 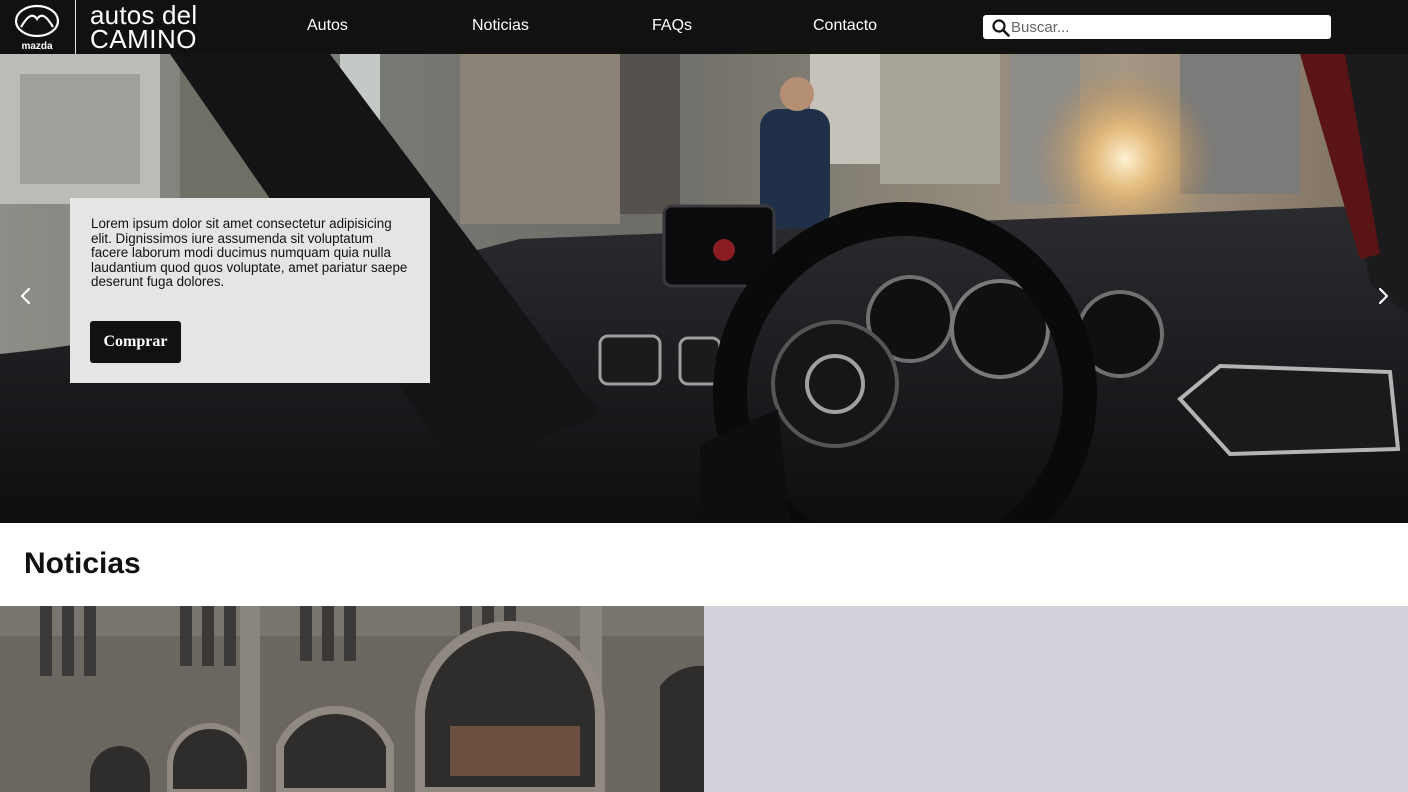 I want to click on mazda-logo-icon: mazda, so click(x=37, y=27).